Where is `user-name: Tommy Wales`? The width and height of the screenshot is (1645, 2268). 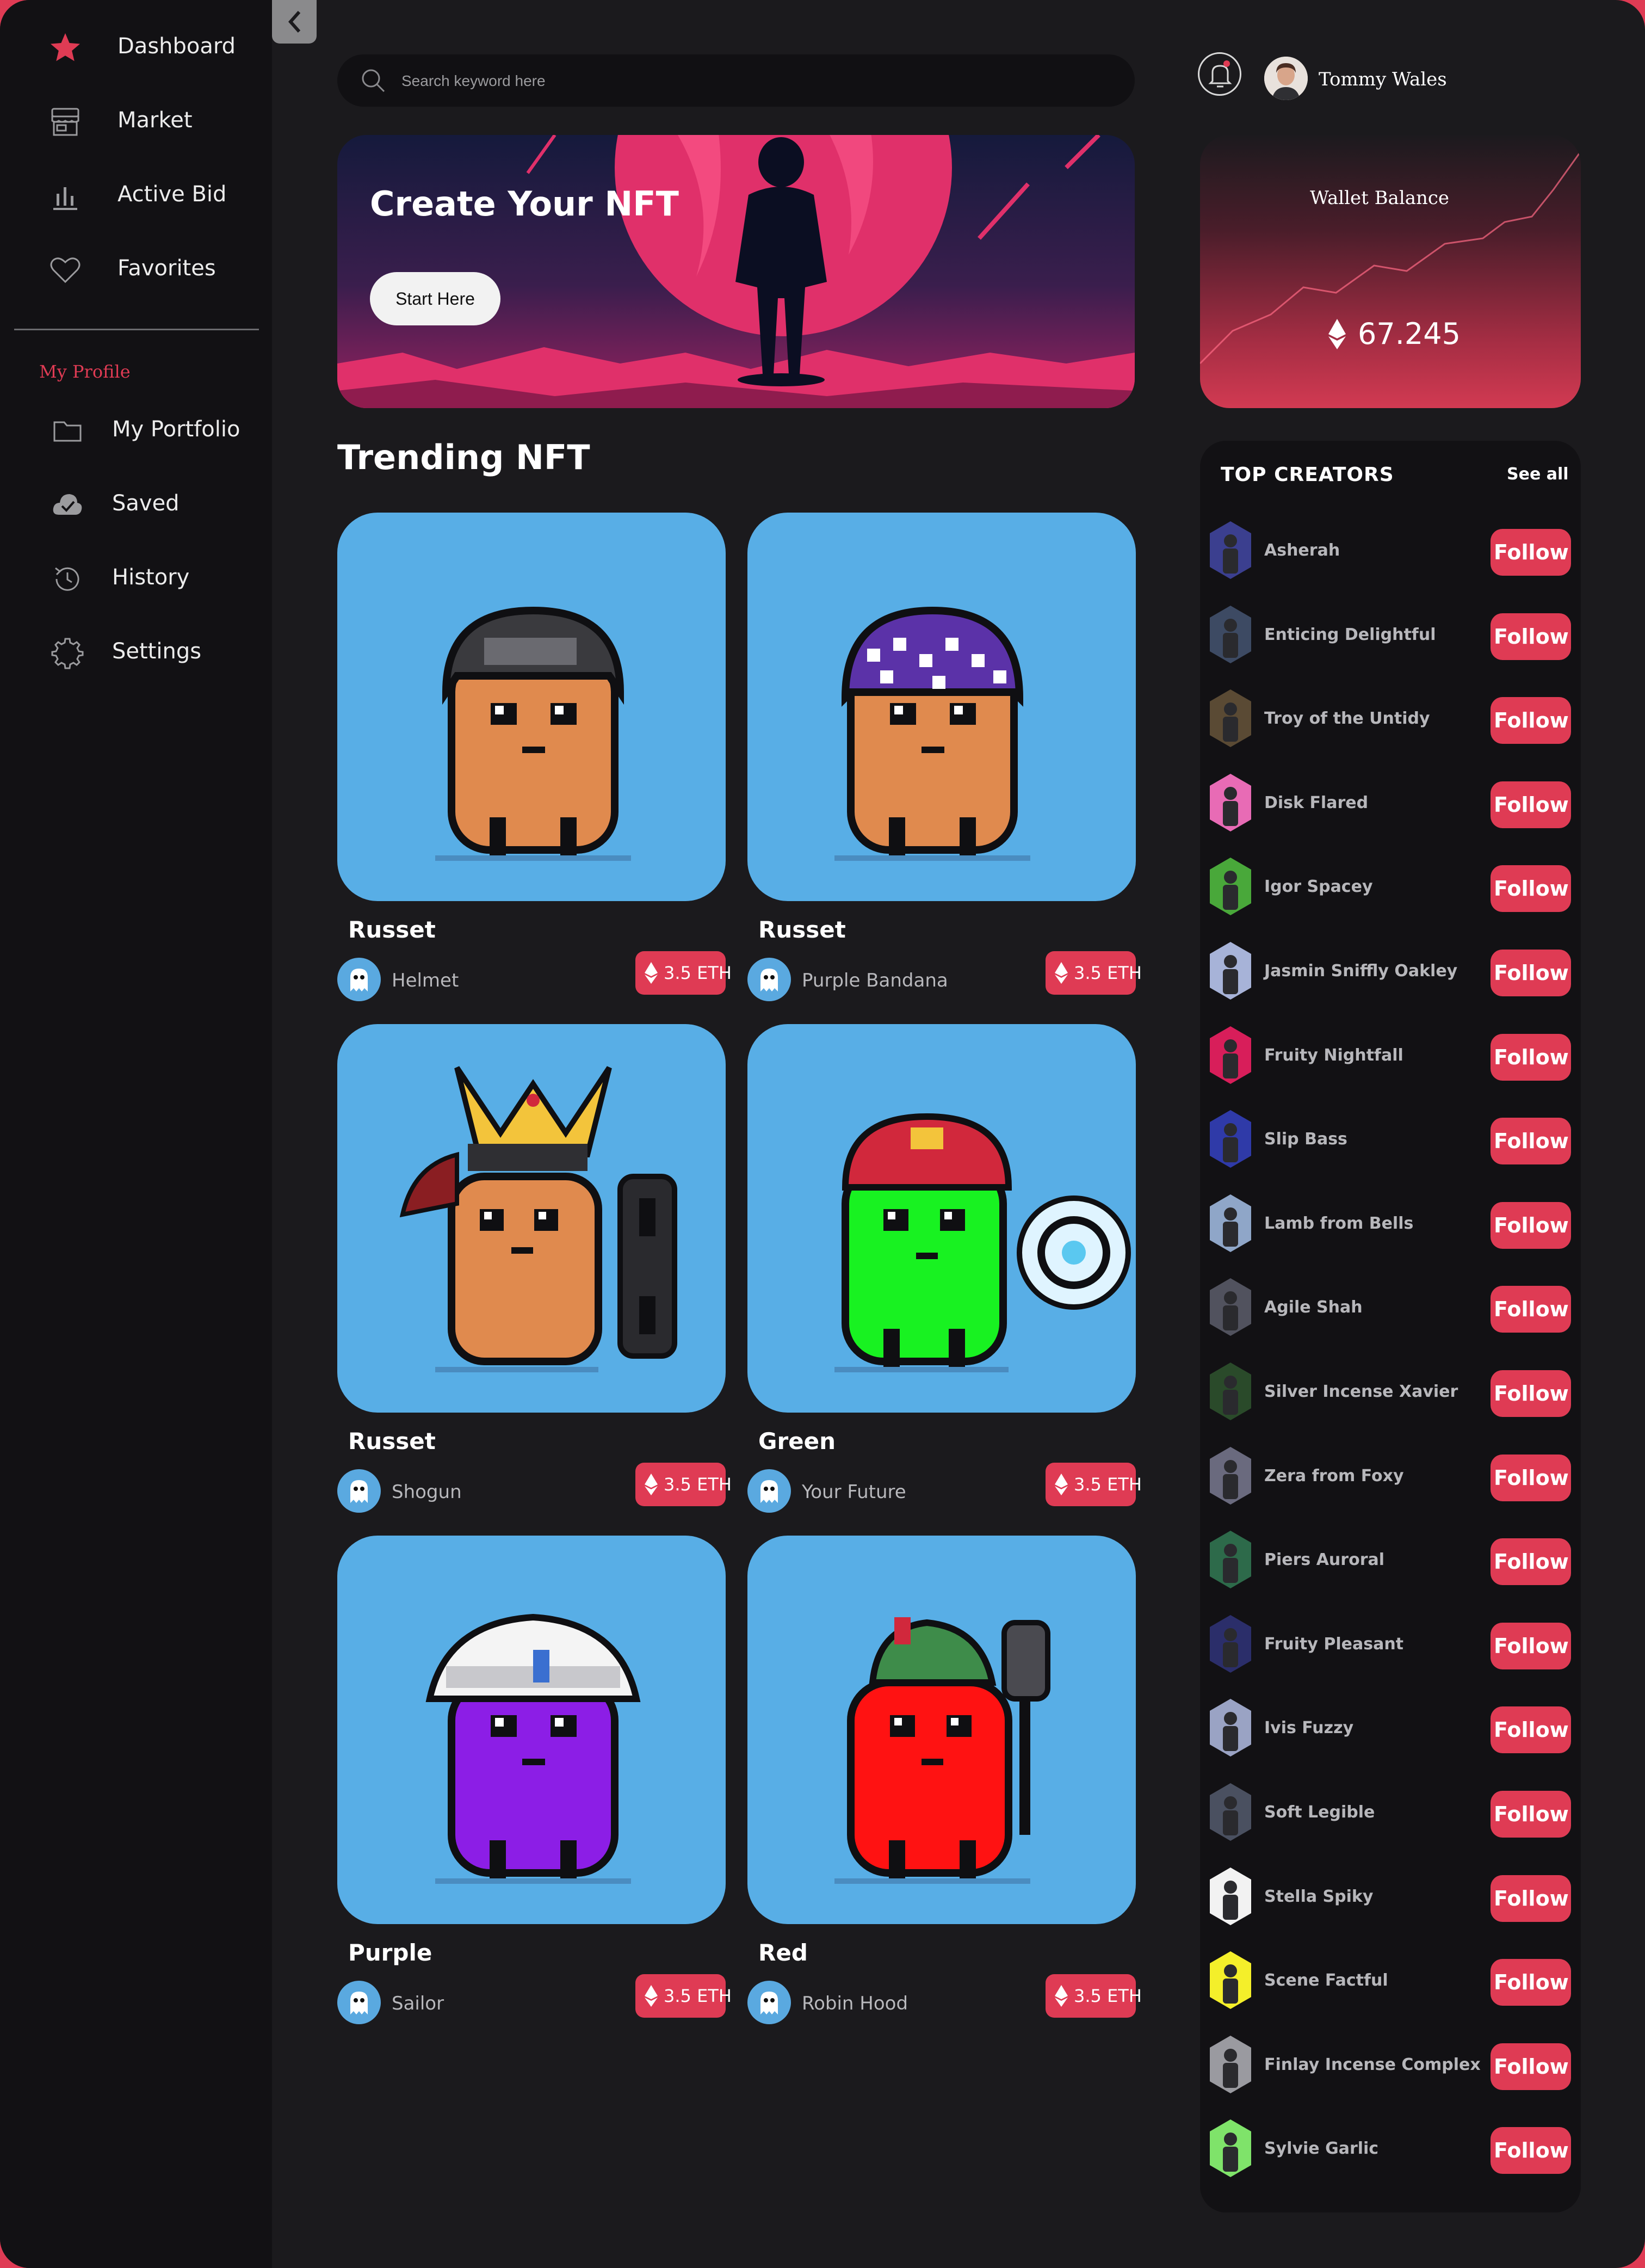 user-name: Tommy Wales is located at coordinates (1383, 79).